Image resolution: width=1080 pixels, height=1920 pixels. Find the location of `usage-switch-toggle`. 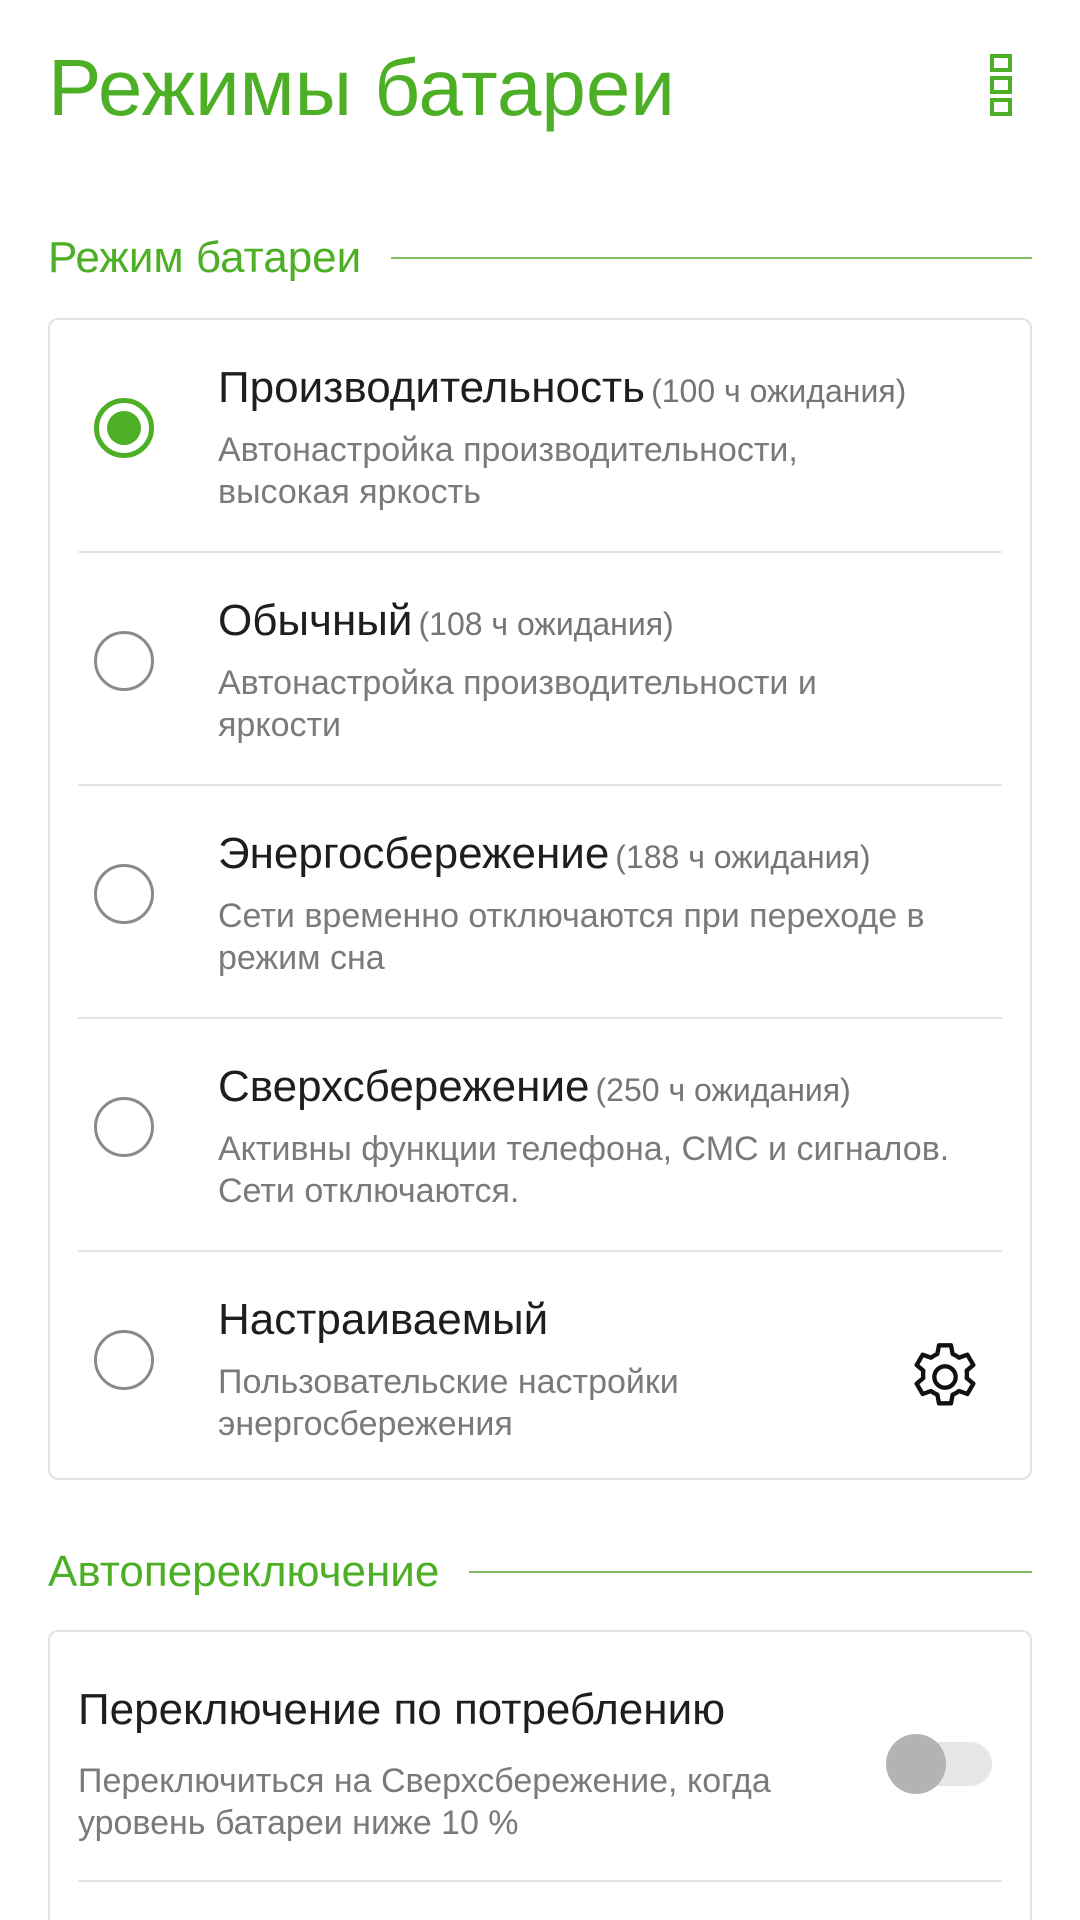

usage-switch-toggle is located at coordinates (940, 1762).